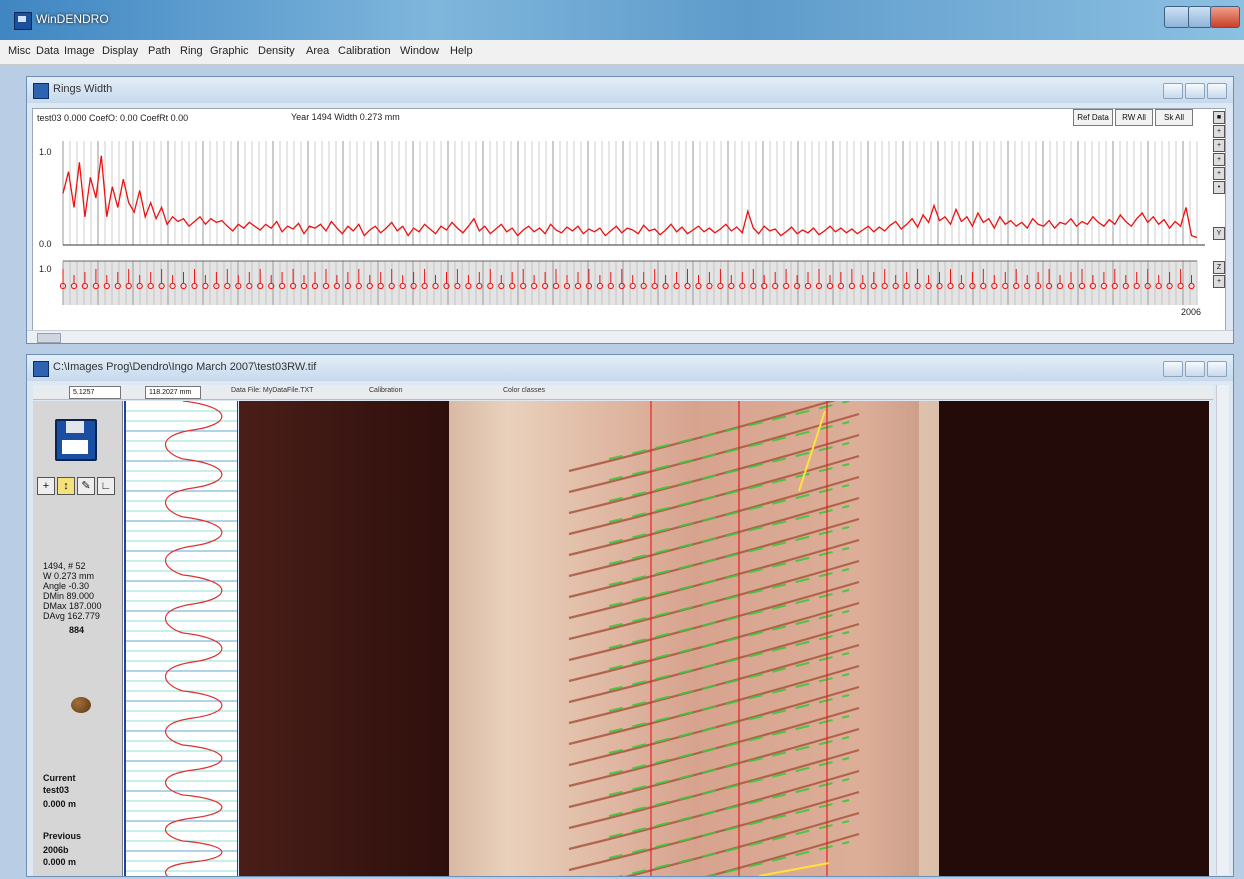 The image size is (1244, 879). Describe the element at coordinates (630, 336) in the screenshot. I see `rings-horizontal-scrollbar` at that location.